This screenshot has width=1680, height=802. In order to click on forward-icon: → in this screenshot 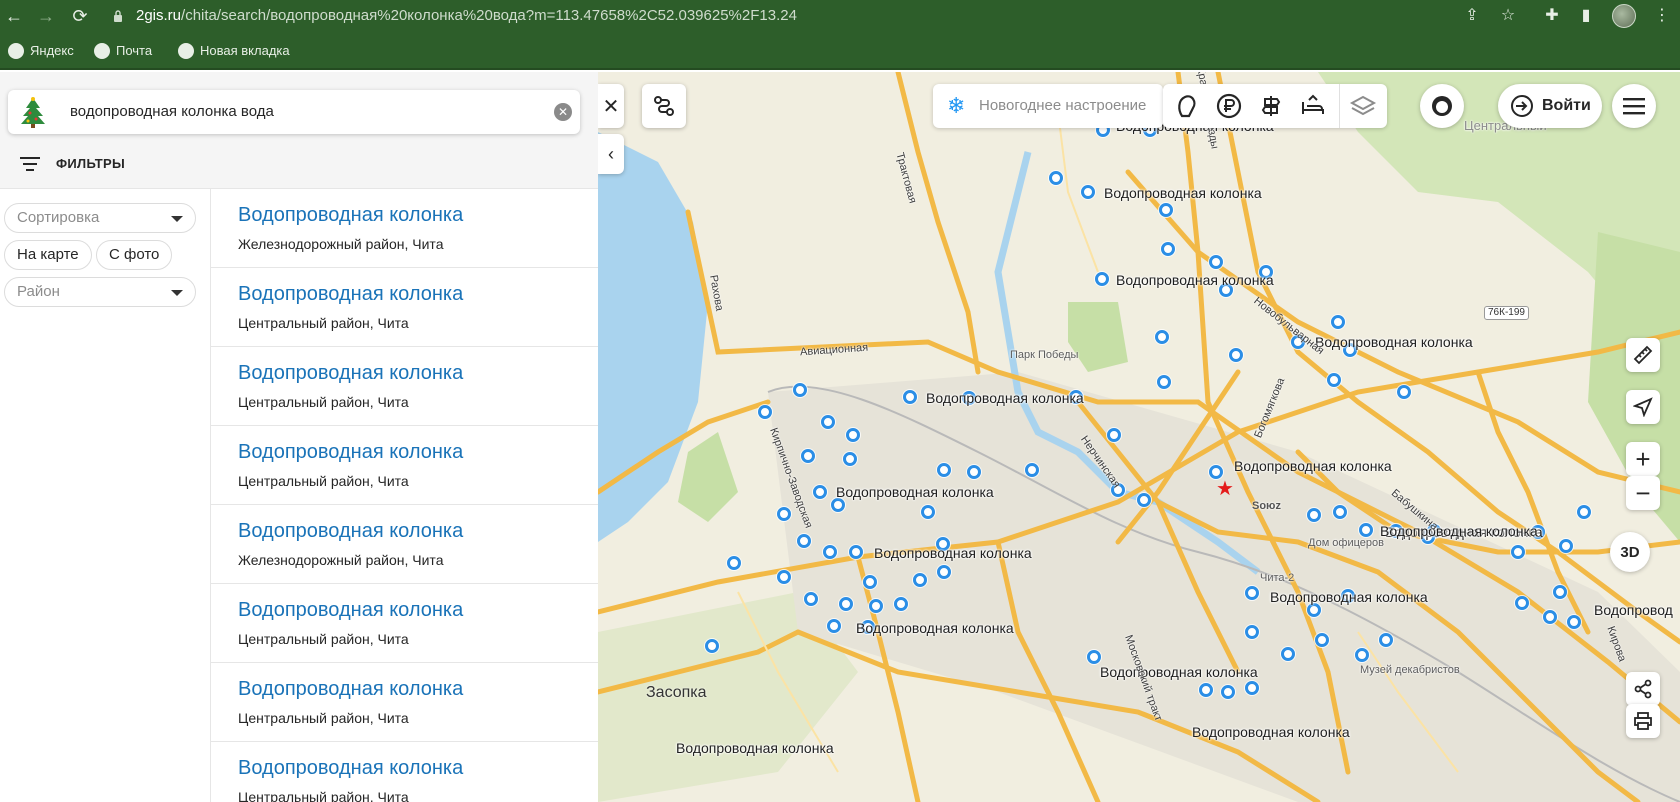, I will do `click(46, 16)`.